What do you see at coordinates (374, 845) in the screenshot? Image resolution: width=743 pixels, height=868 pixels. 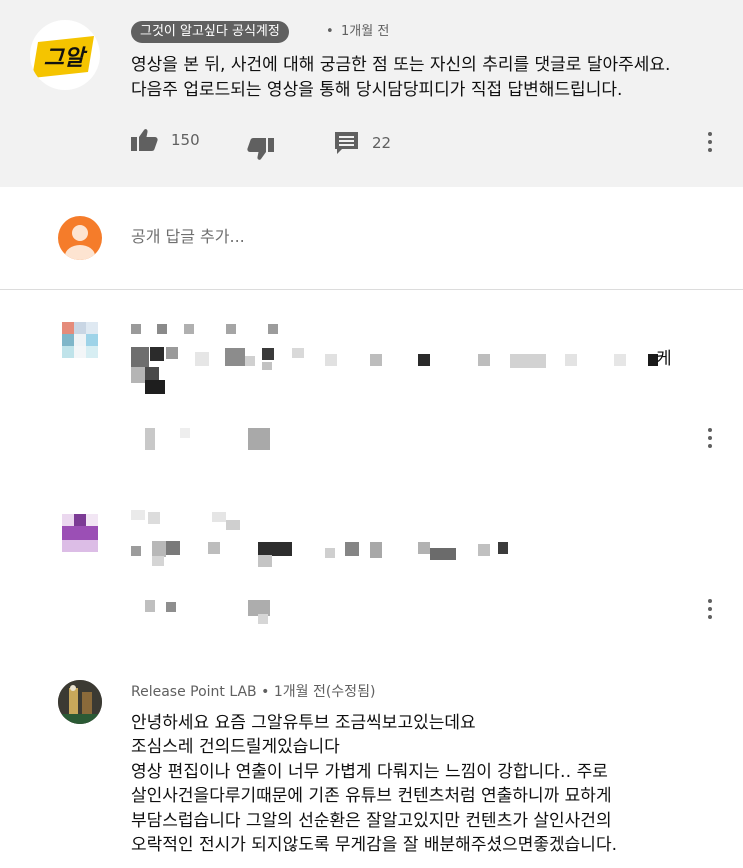 I see `comment-line: 오락적인 전시가 되지않도록 무게감을 잘 배분해주셨으면좋겠습니다.` at bounding box center [374, 845].